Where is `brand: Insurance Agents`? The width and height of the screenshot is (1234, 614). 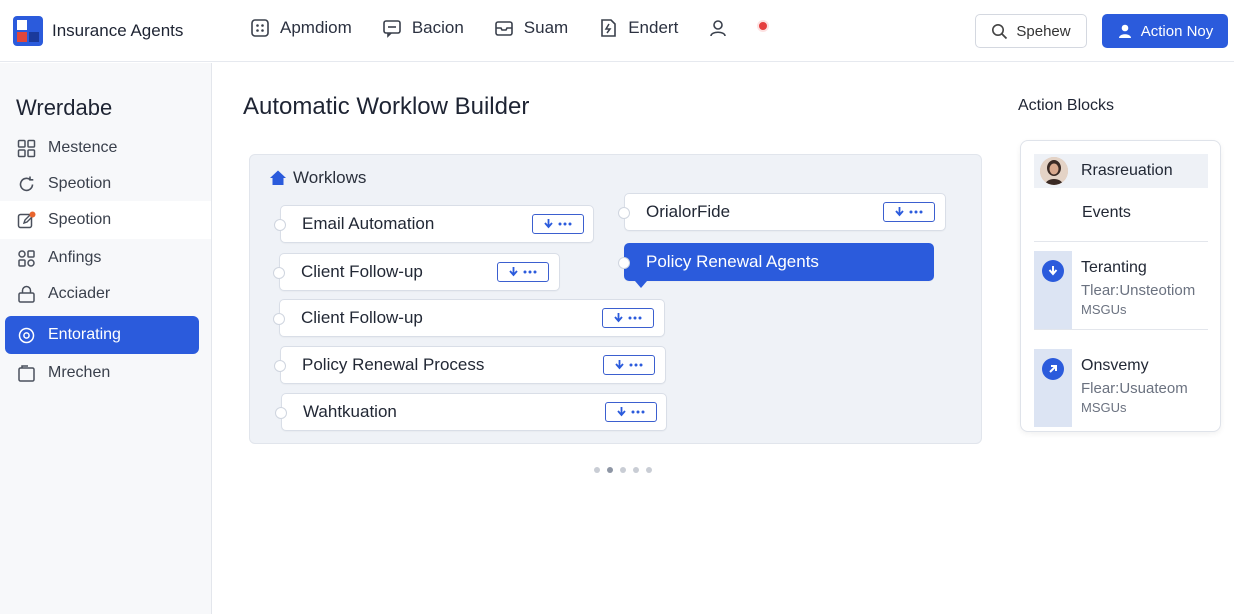
brand: Insurance Agents is located at coordinates (98, 31).